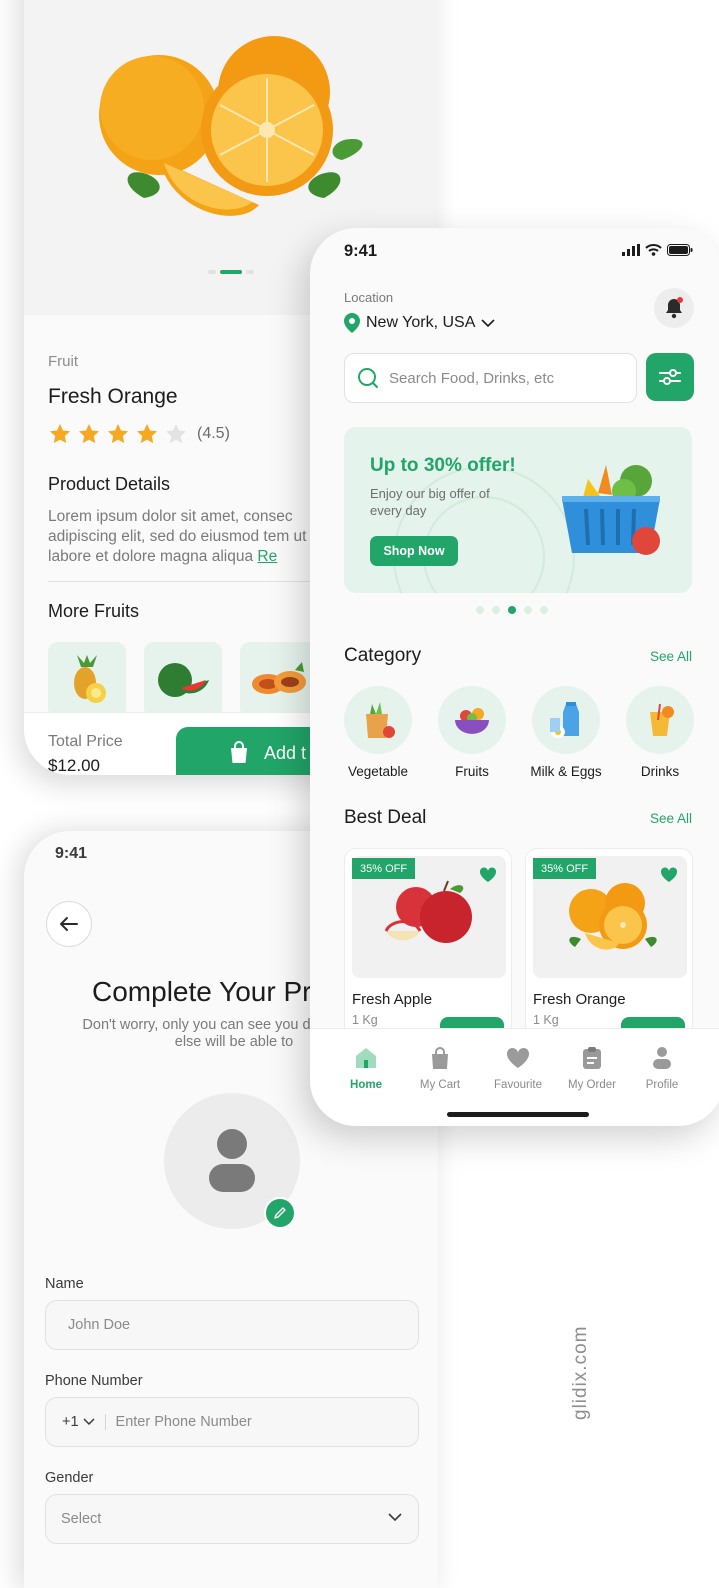  I want to click on edit-avatar-button, so click(280, 1213).